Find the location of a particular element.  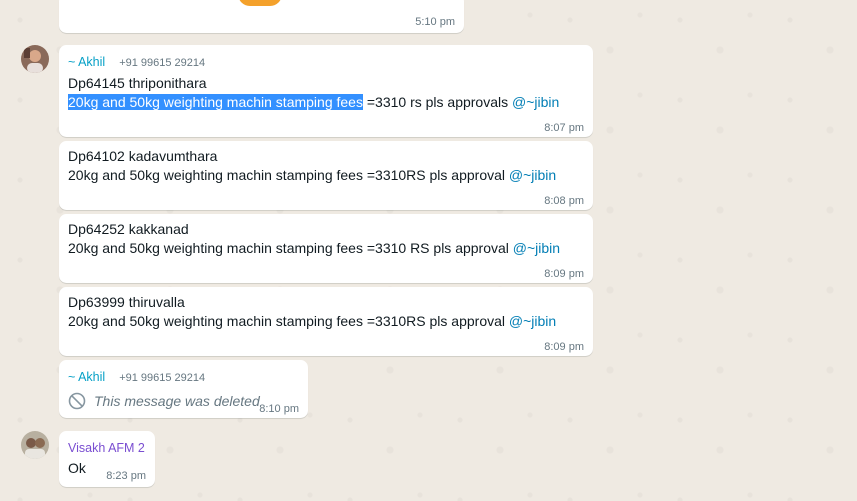

sender-header: Visakh AFM 2 is located at coordinates (106, 448).